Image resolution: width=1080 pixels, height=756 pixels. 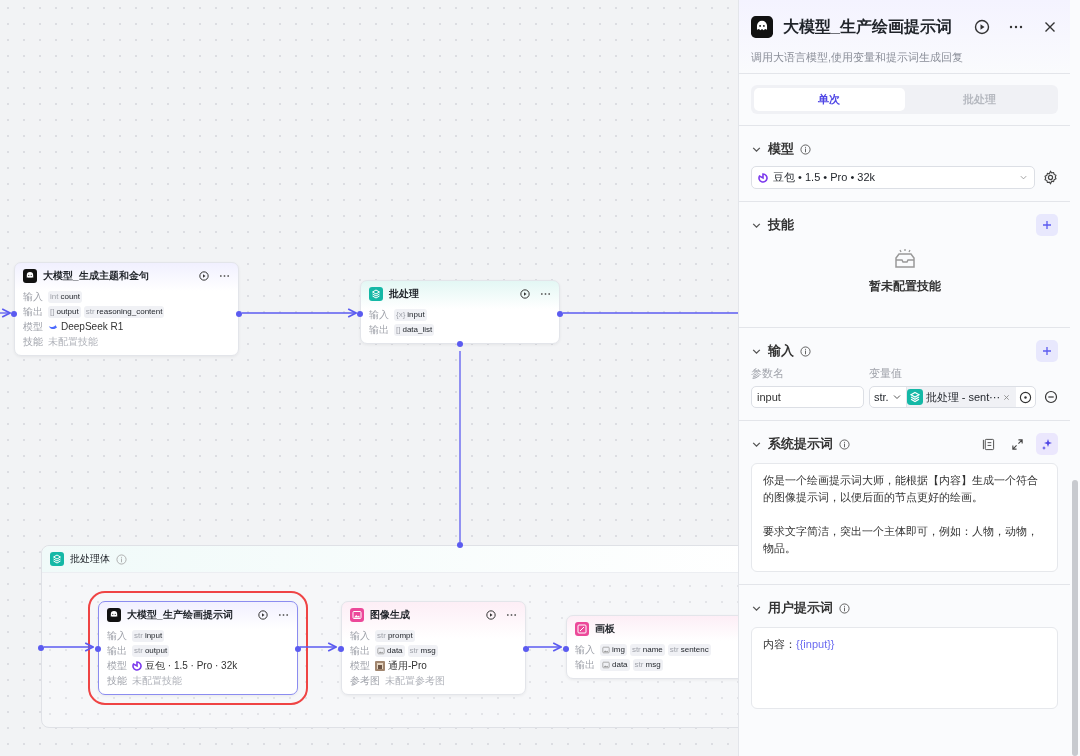 What do you see at coordinates (781, 225) in the screenshot?
I see `section-title: 技能` at bounding box center [781, 225].